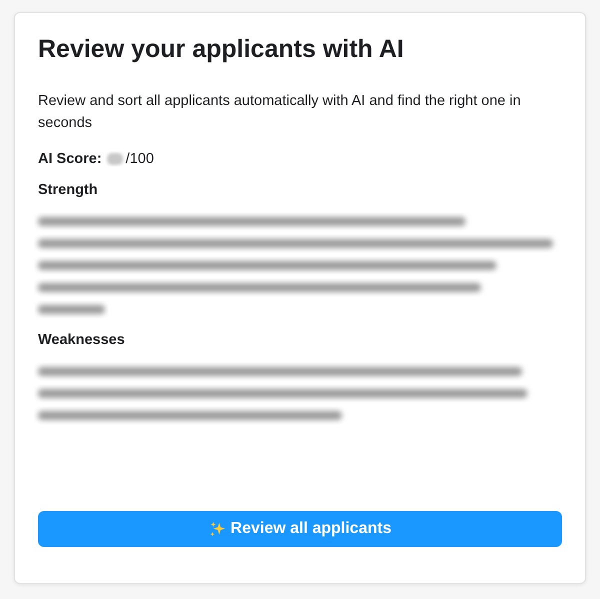 The image size is (600, 599). What do you see at coordinates (300, 529) in the screenshot?
I see `review-button: Review all applicants` at bounding box center [300, 529].